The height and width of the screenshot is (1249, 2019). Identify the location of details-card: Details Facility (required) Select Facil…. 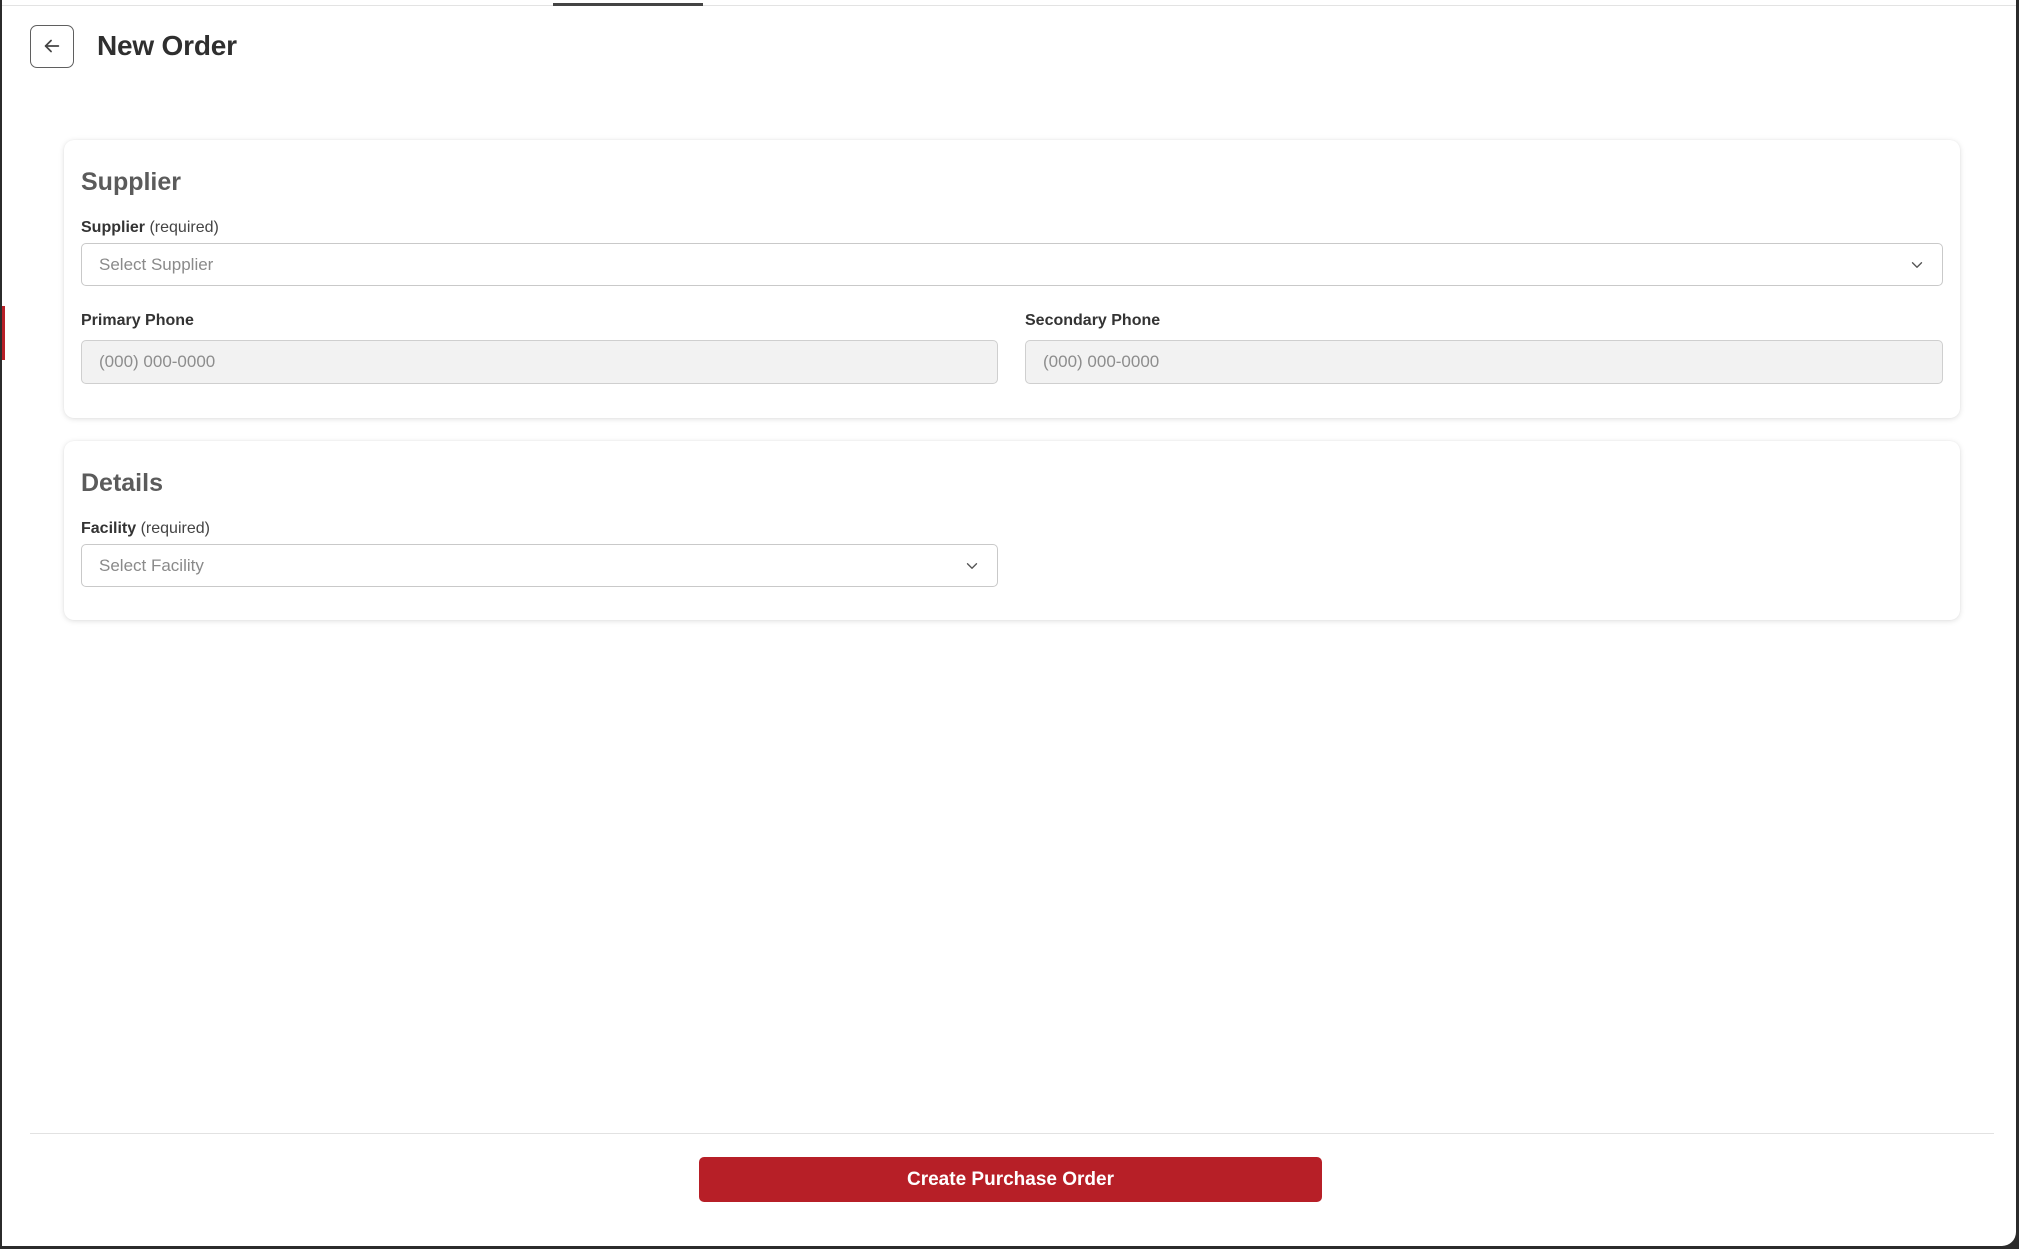
(1012, 530).